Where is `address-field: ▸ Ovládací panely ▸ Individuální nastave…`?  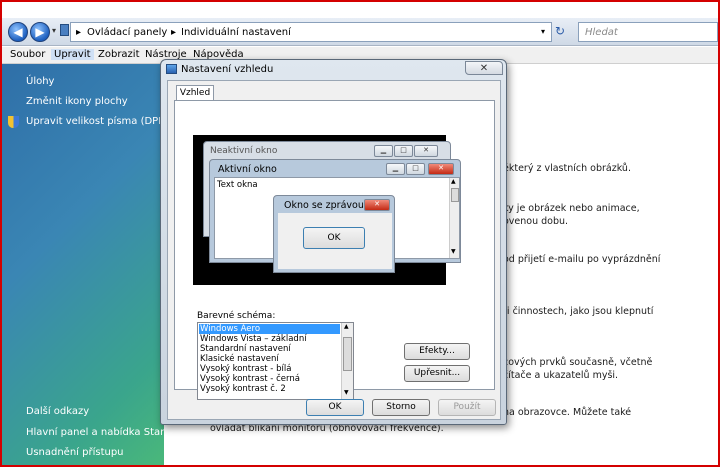 address-field: ▸ Ovládací panely ▸ Individuální nastave… is located at coordinates (311, 32).